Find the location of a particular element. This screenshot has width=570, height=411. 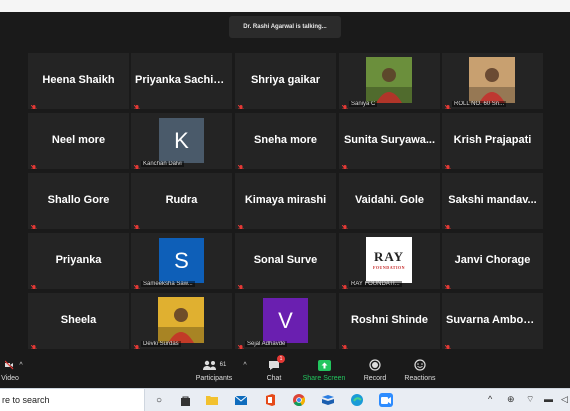

participant-tile: Devki Surdas is located at coordinates (181, 321).